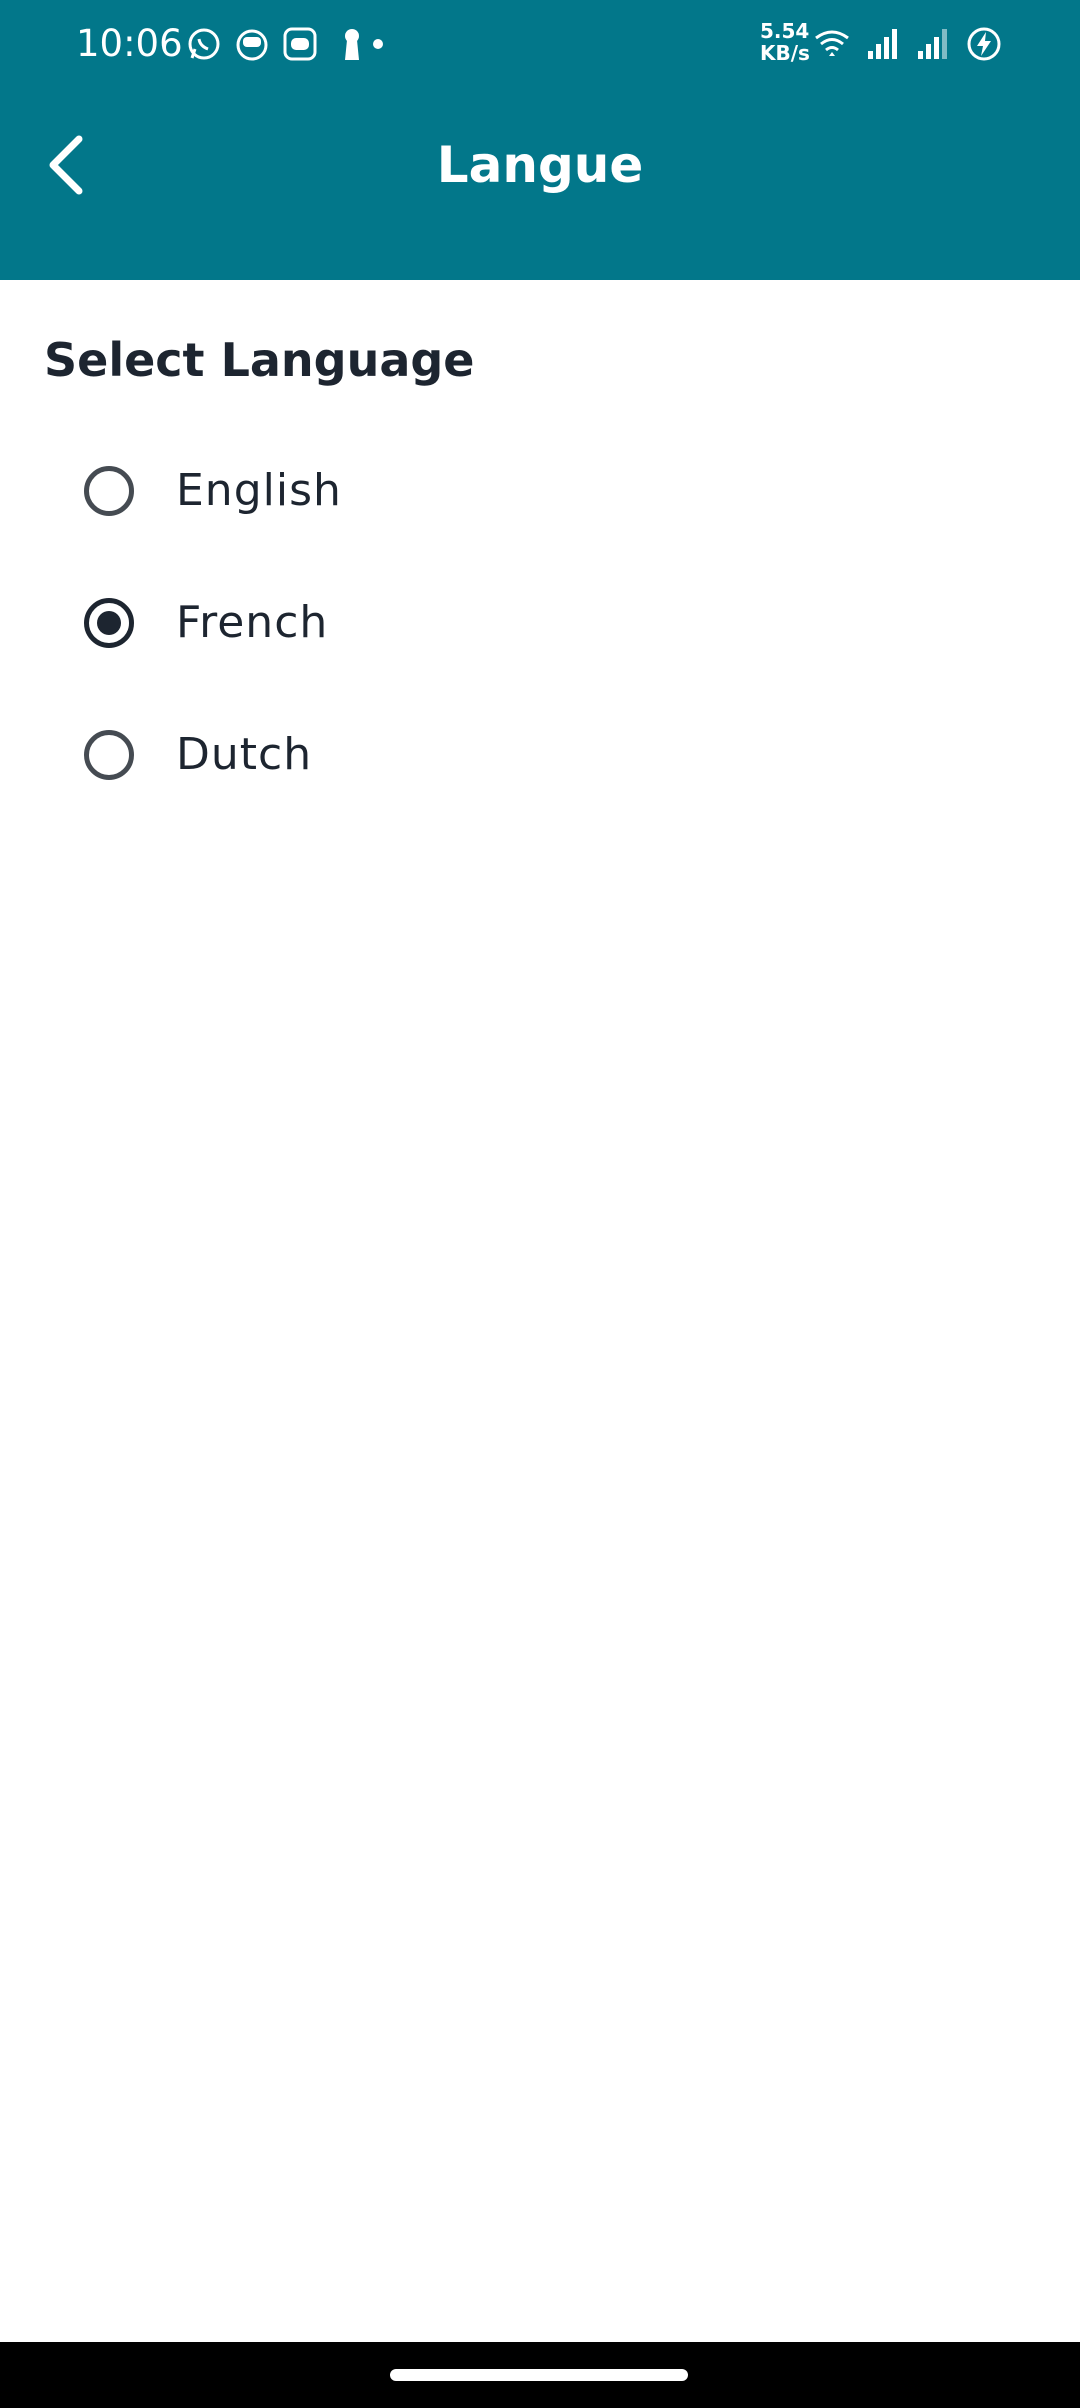 The width and height of the screenshot is (1080, 2408). Describe the element at coordinates (540, 44) in the screenshot. I see `status-bar: 10:06 5.54 KB/s` at that location.